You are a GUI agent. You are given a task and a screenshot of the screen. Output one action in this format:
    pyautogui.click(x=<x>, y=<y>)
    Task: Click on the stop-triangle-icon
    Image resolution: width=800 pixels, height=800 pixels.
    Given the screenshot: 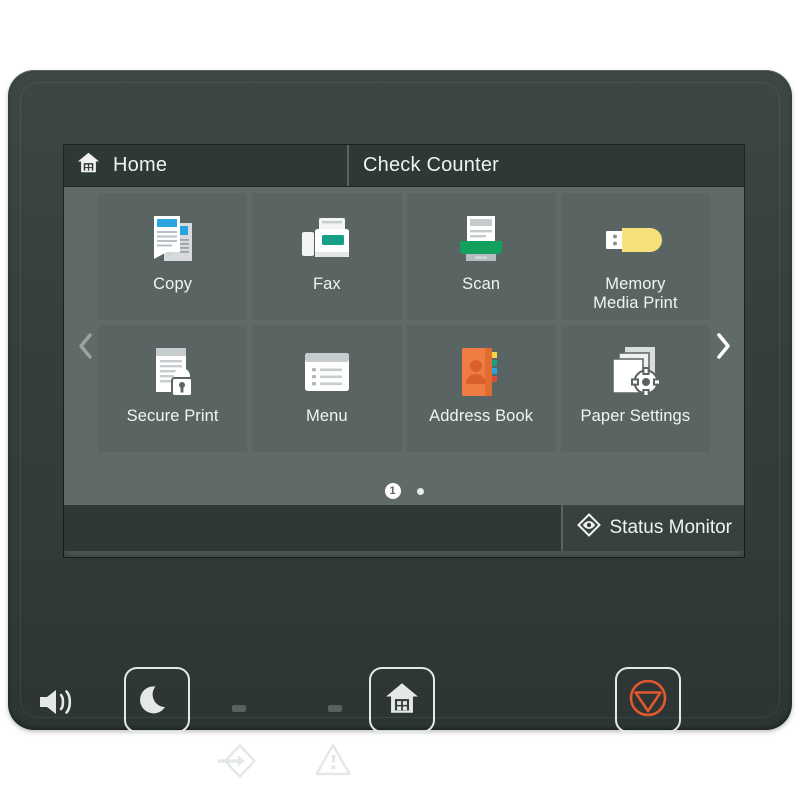 What is the action you would take?
    pyautogui.click(x=648, y=700)
    